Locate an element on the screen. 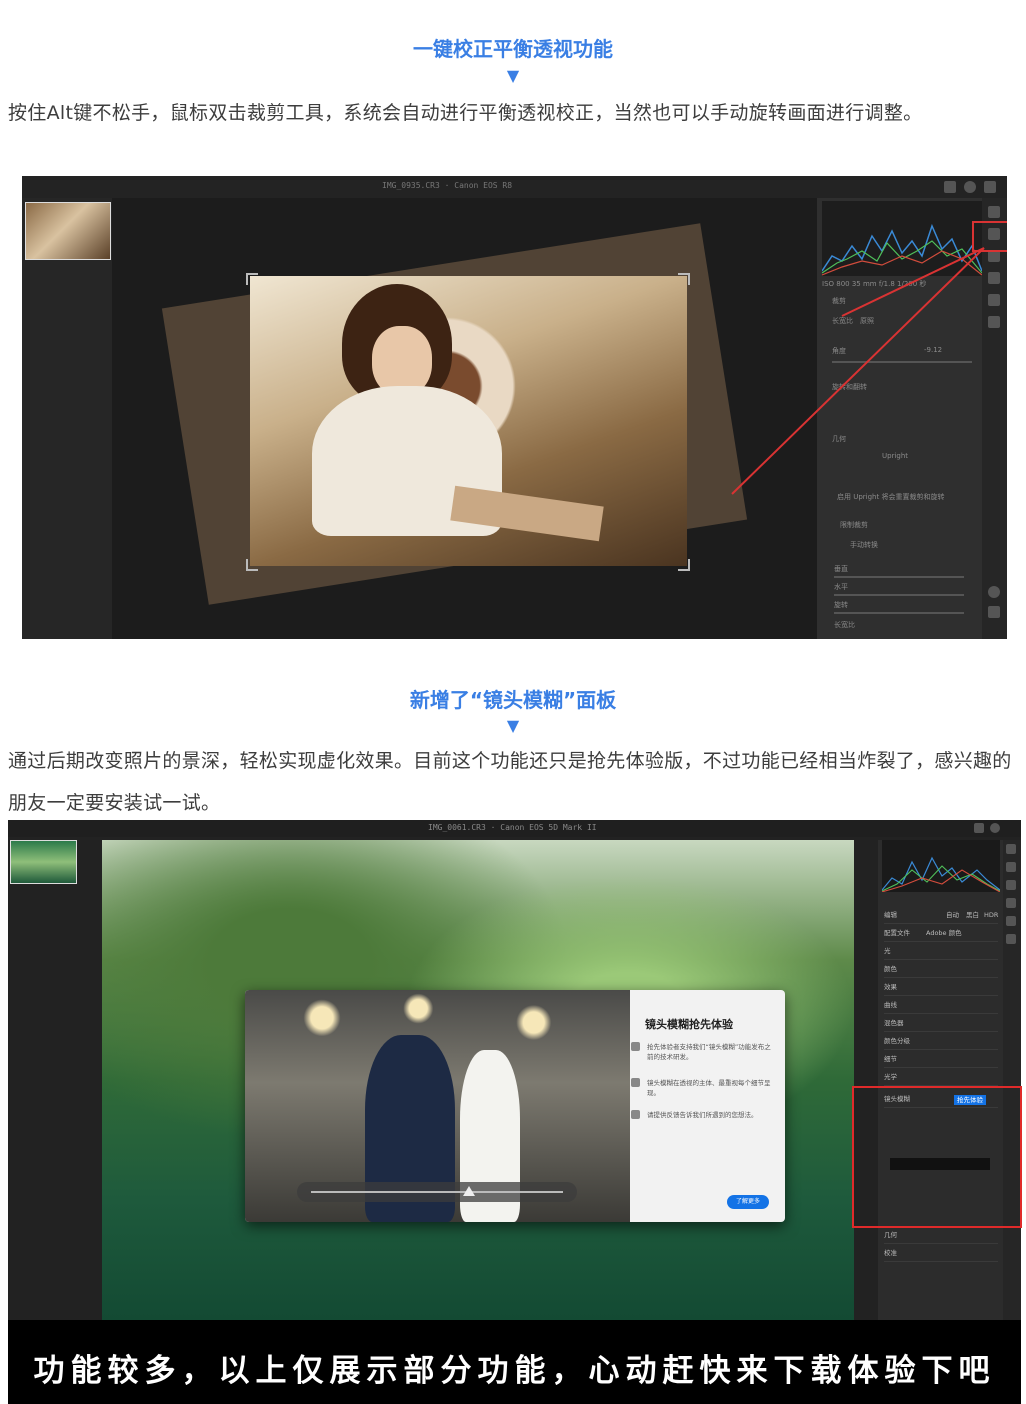 The width and height of the screenshot is (1026, 1404). before-after-slider is located at coordinates (437, 1192).